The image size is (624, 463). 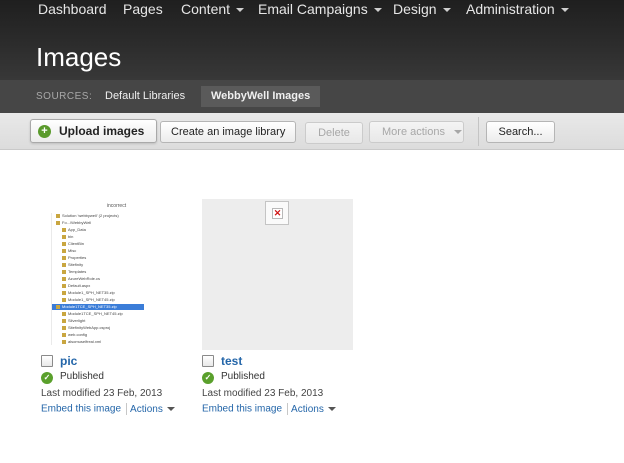 I want to click on nav-item-label: Email Campaigns, so click(x=313, y=9).